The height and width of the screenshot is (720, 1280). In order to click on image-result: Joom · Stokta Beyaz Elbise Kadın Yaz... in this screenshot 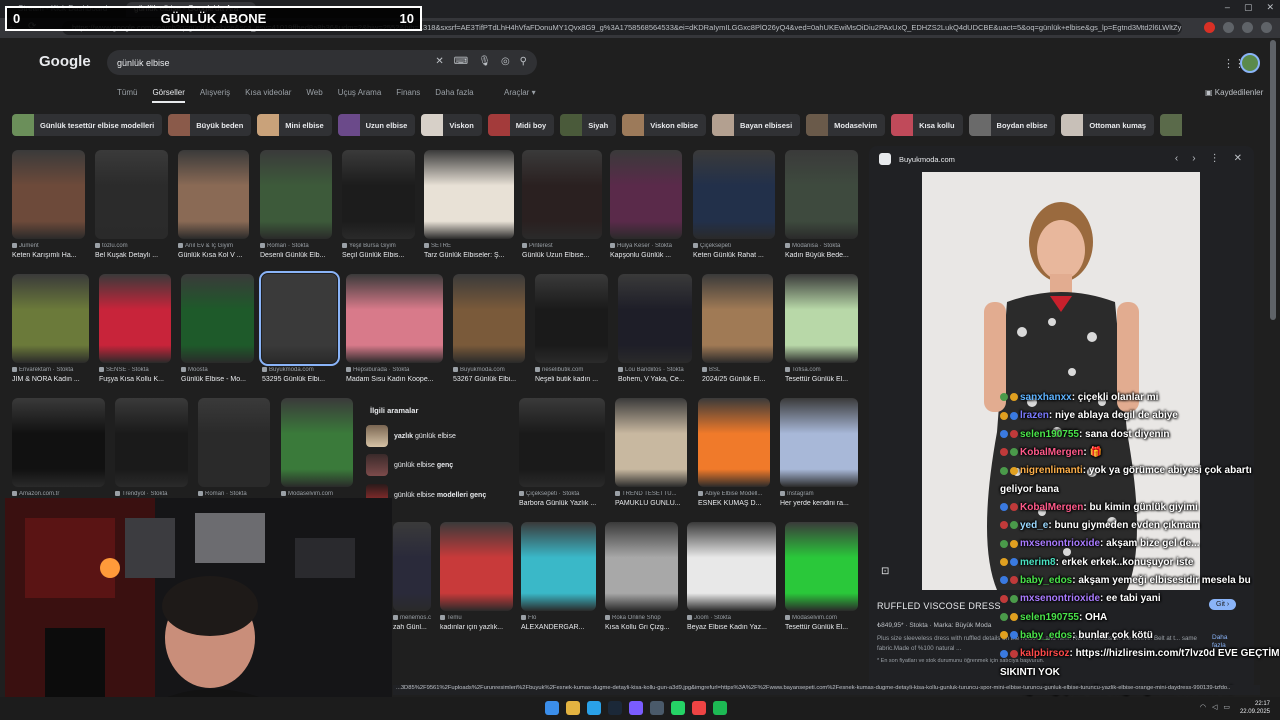, I will do `click(731, 578)`.